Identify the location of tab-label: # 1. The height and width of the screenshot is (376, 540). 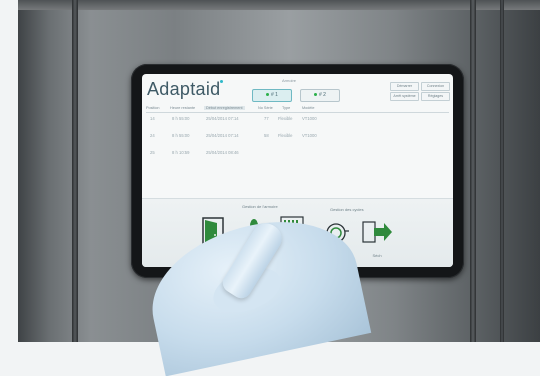
(274, 95).